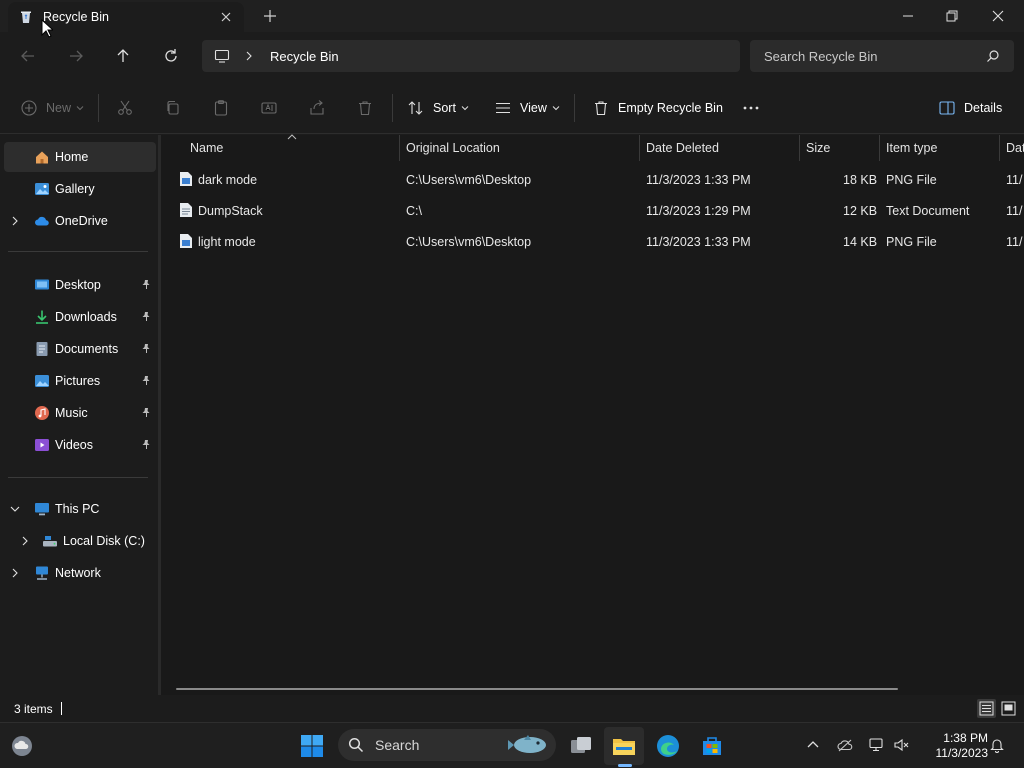  Describe the element at coordinates (47, 28) in the screenshot. I see `mouse-cursor-icon` at that location.